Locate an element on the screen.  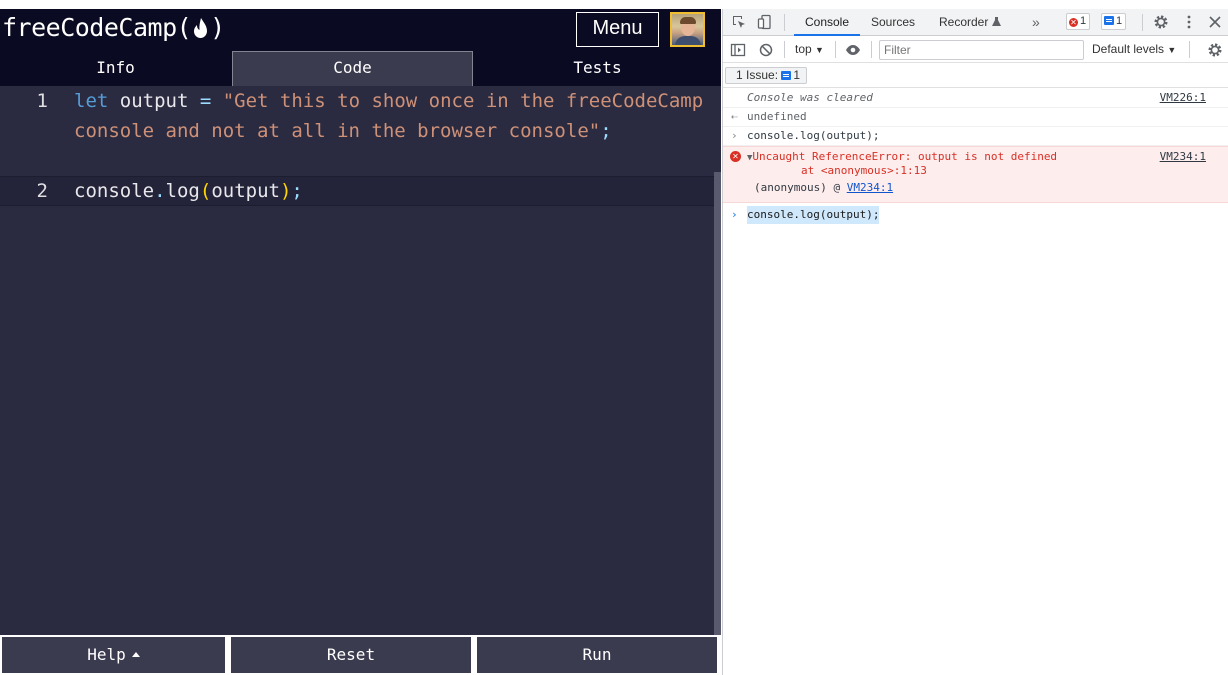
console-result-text: undefined is located at coordinates (777, 116).